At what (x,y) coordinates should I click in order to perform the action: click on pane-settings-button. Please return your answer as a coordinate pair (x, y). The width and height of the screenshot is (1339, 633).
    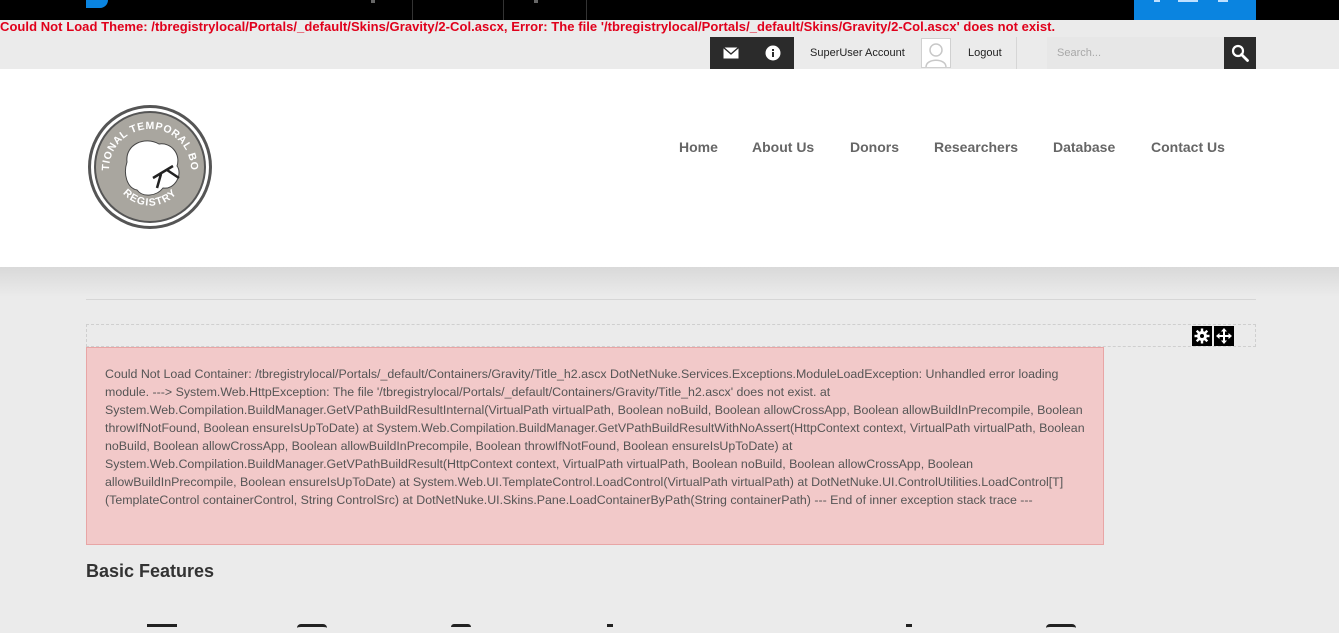
    Looking at the image, I should click on (1202, 336).